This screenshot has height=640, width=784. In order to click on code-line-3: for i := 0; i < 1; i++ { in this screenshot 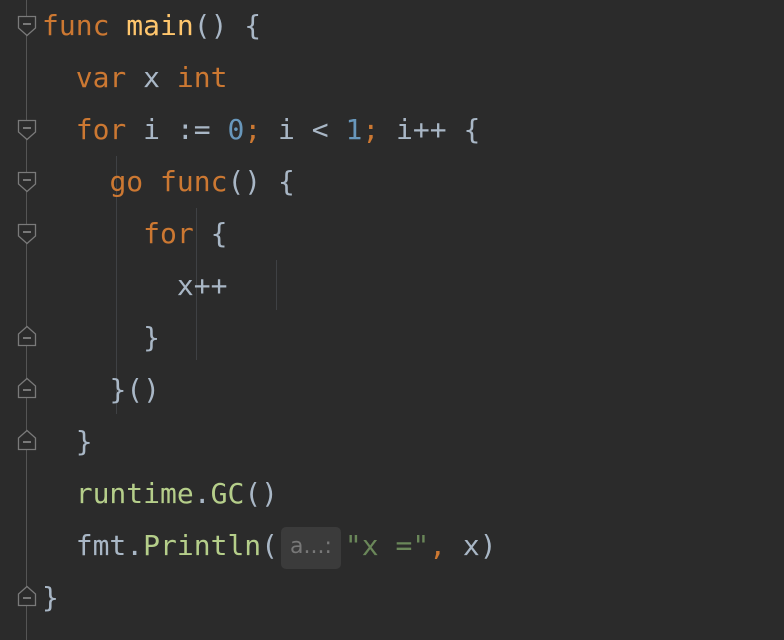, I will do `click(261, 130)`.